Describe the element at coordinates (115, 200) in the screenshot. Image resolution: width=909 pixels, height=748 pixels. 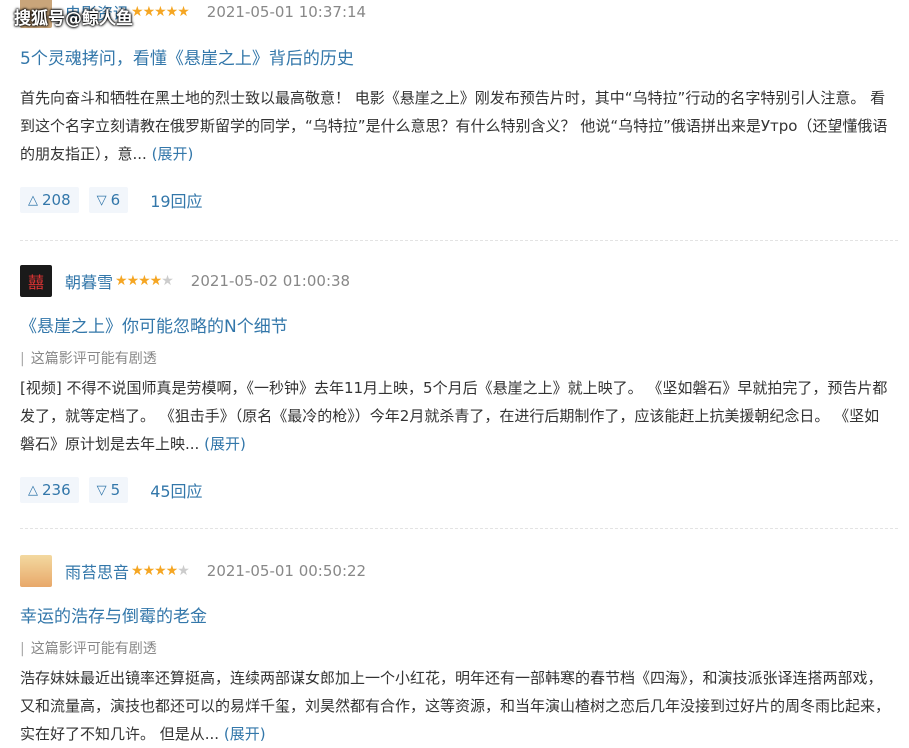
I see `downvote-count: 6` at that location.